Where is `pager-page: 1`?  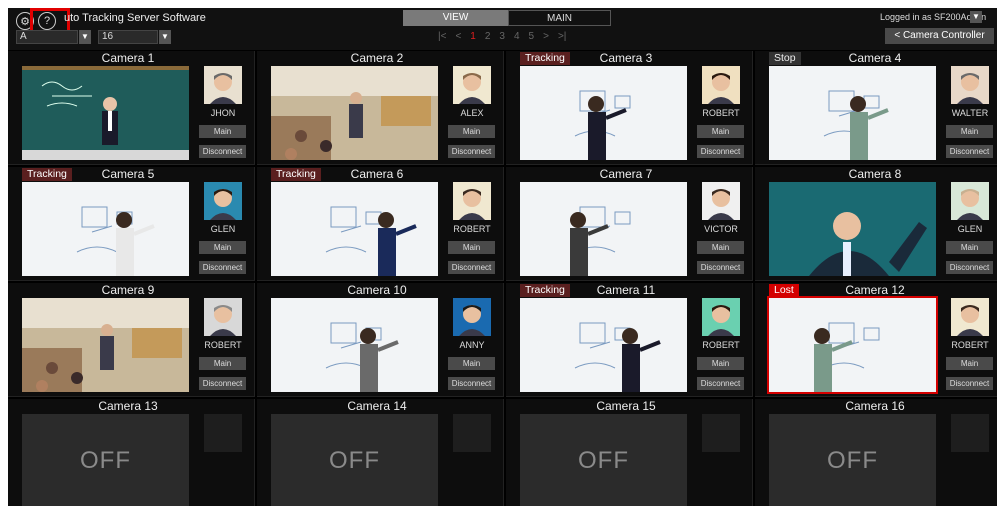 pager-page: 1 is located at coordinates (473, 36).